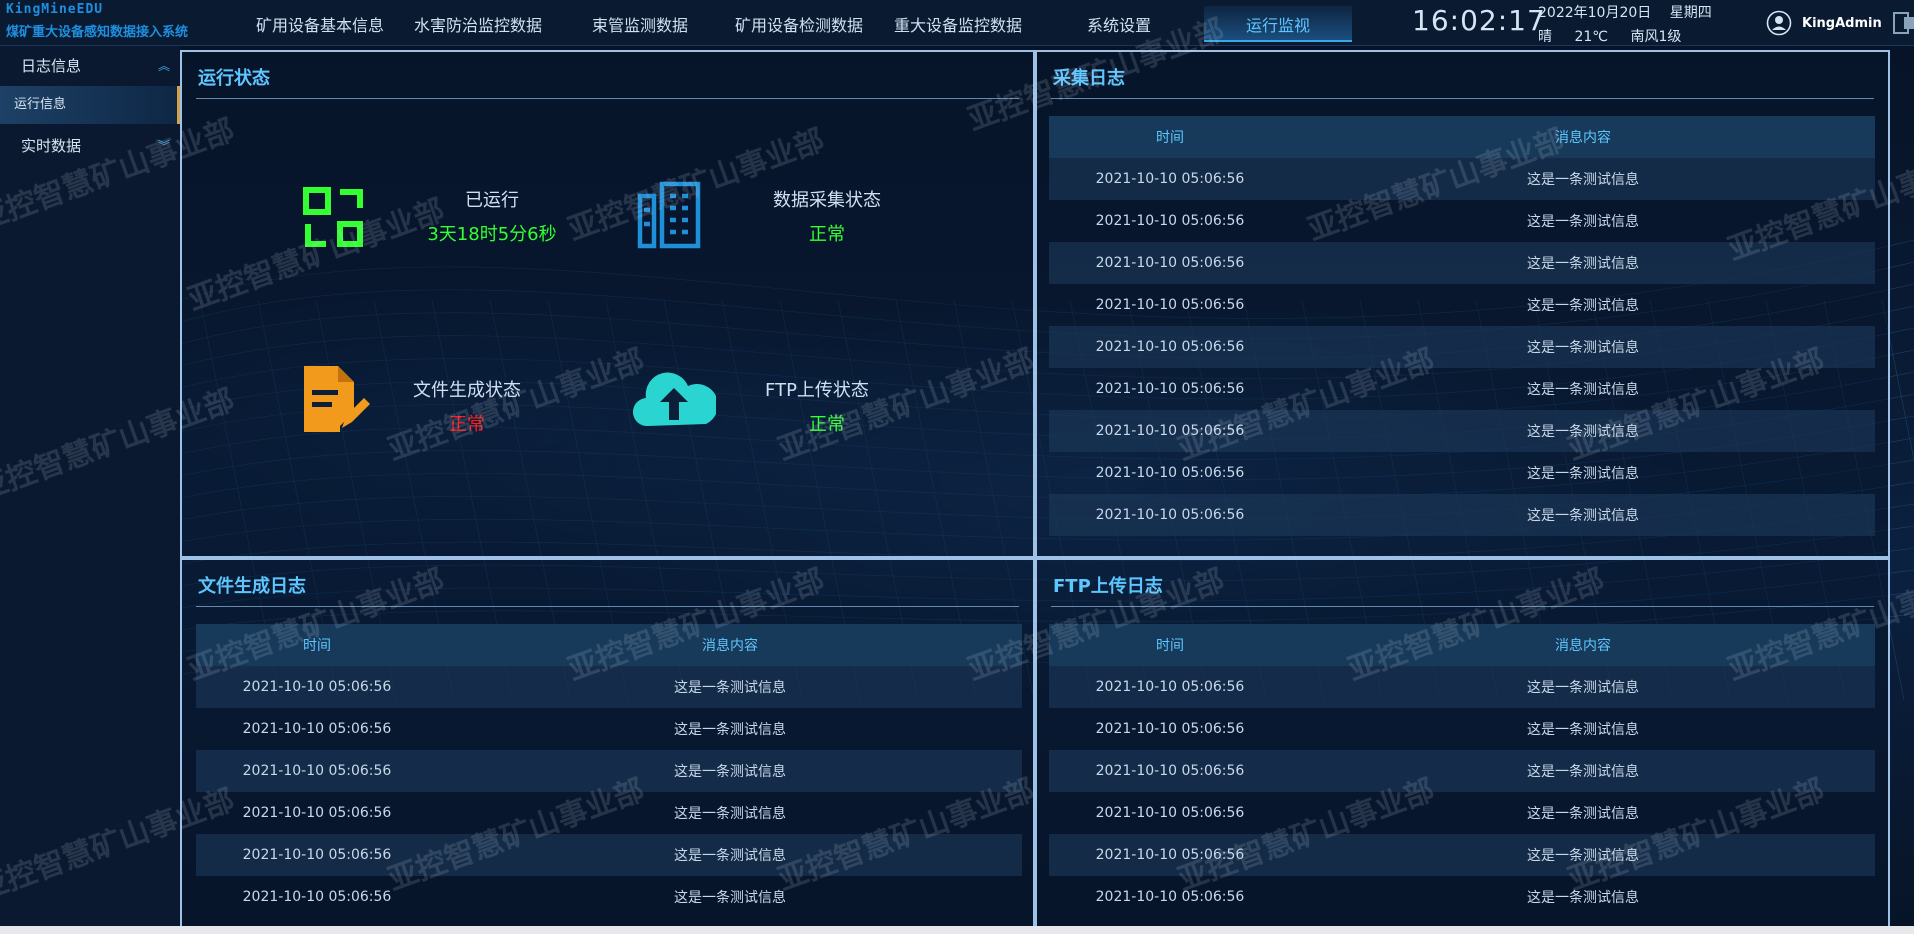 The width and height of the screenshot is (1914, 934). Describe the element at coordinates (1618, 36) in the screenshot. I see `weather-line: 晴 21℃ 南风1级` at that location.